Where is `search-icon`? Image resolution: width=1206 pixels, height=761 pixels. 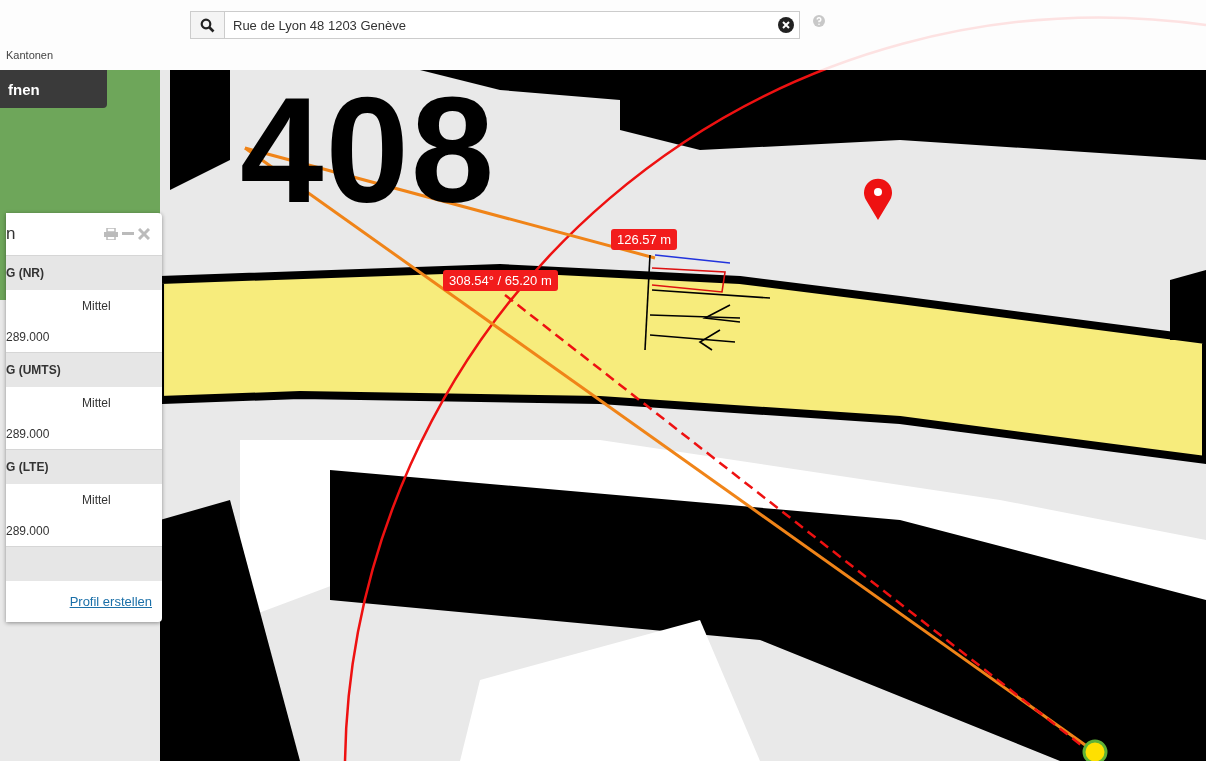
search-icon is located at coordinates (207, 25).